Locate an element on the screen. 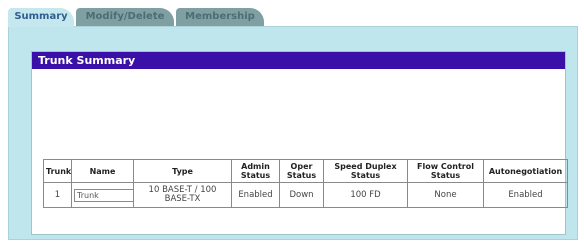  cell-autonegotiation: Enabled is located at coordinates (525, 195).